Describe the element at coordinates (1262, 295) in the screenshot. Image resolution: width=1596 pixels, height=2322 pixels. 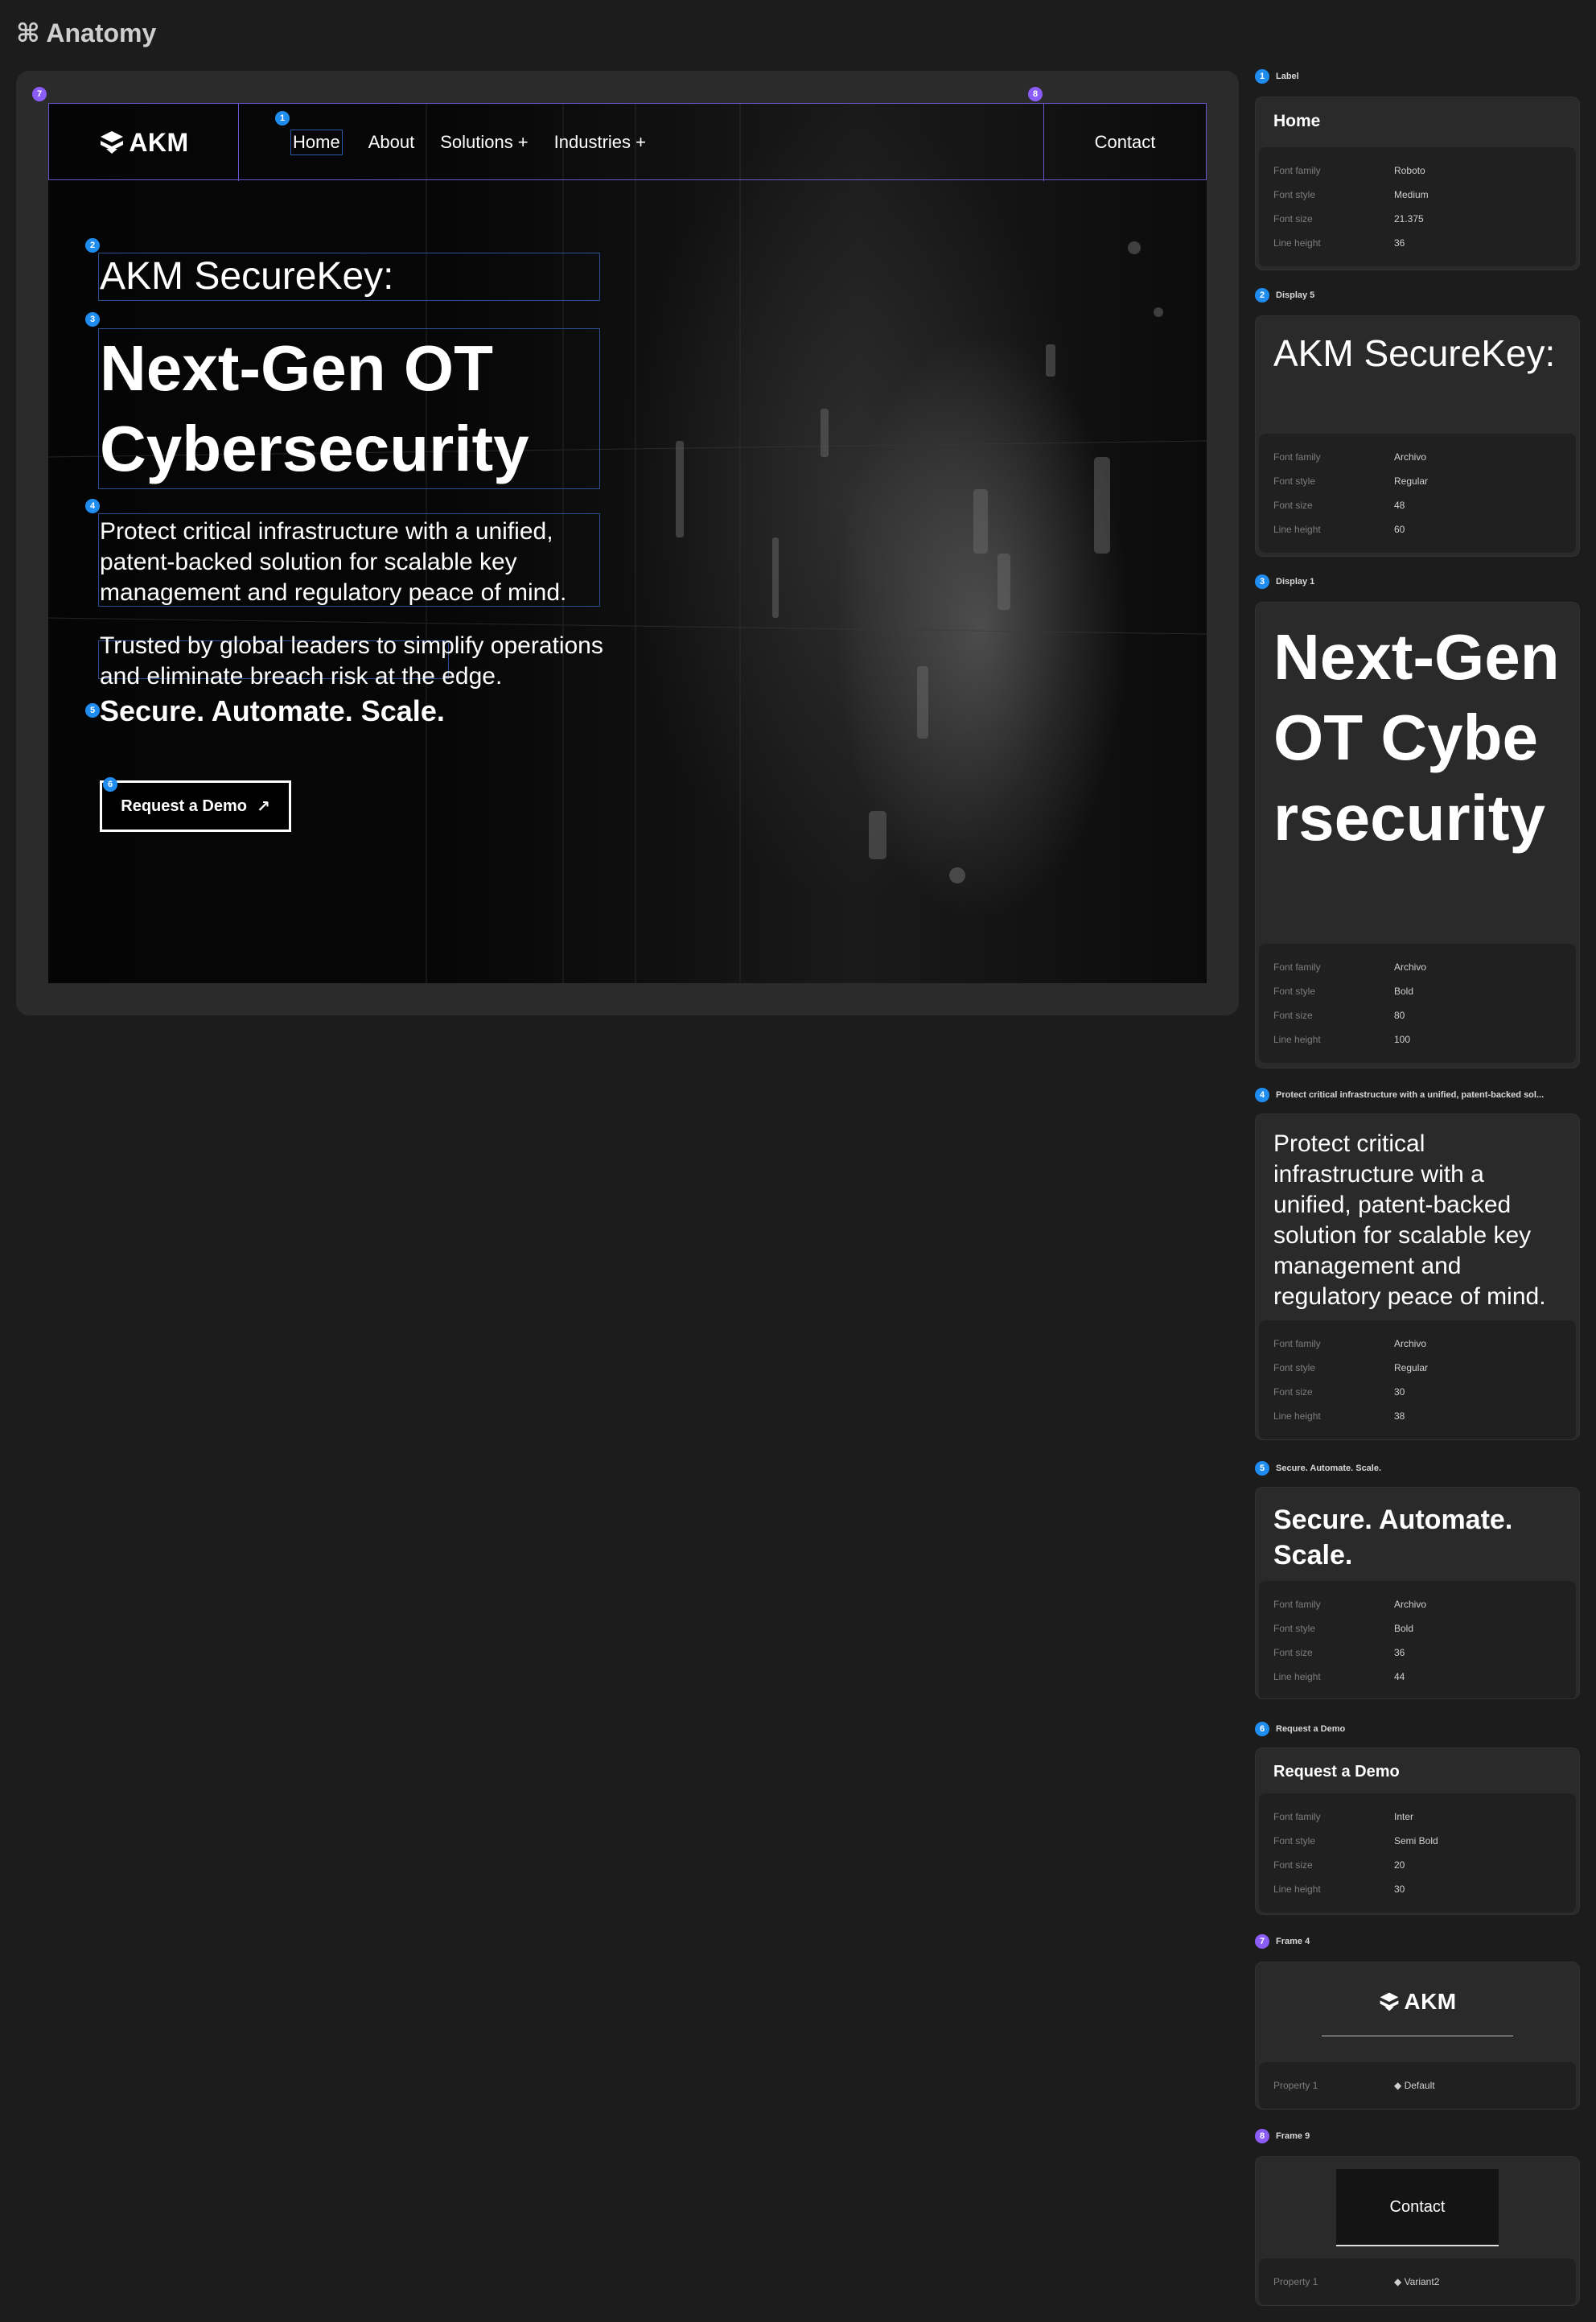
I see `spec-badge: 2` at that location.